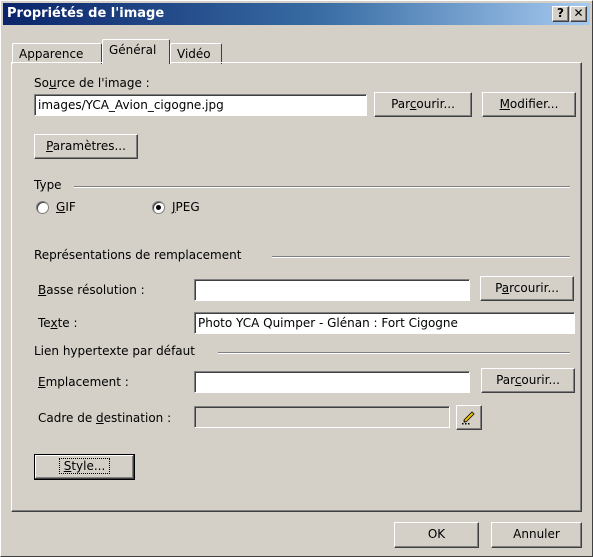  Describe the element at coordinates (86, 13) in the screenshot. I see `window-title: Propriétés de l'image` at that location.